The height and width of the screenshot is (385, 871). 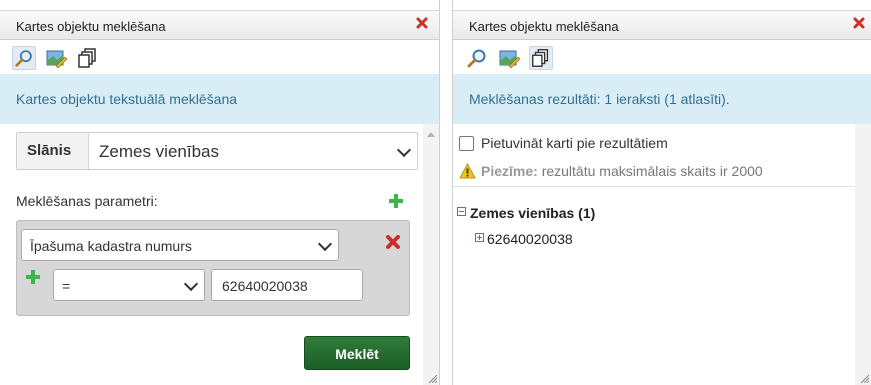 What do you see at coordinates (393, 242) in the screenshot?
I see `remove-param-icon` at bounding box center [393, 242].